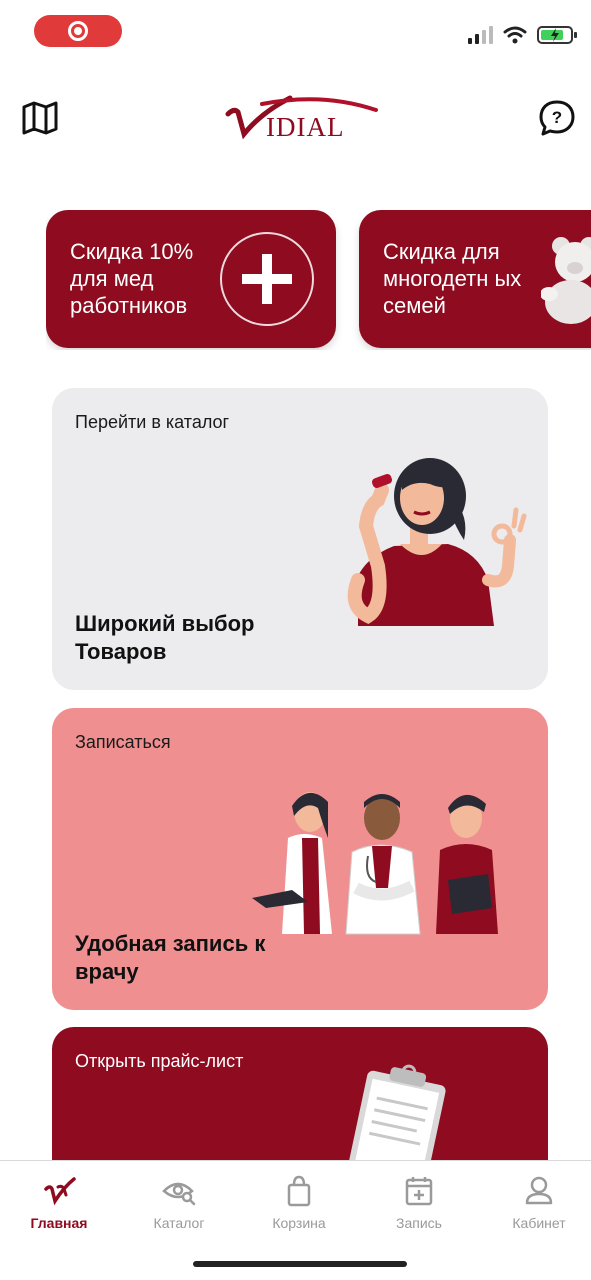 The image size is (591, 1280). I want to click on record-icon, so click(78, 31).